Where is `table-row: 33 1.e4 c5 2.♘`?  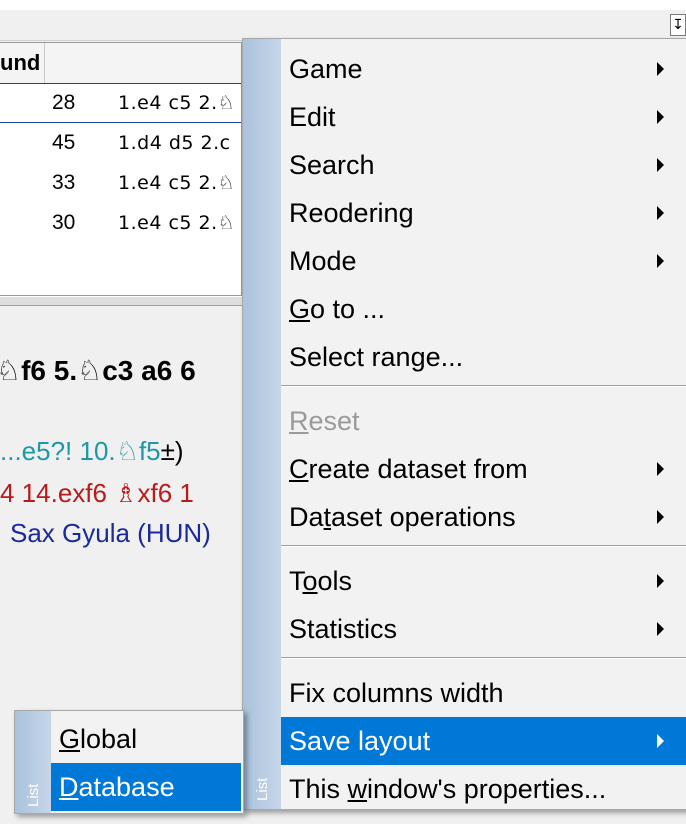
table-row: 33 1.e4 c5 2.♘ is located at coordinates (120, 183).